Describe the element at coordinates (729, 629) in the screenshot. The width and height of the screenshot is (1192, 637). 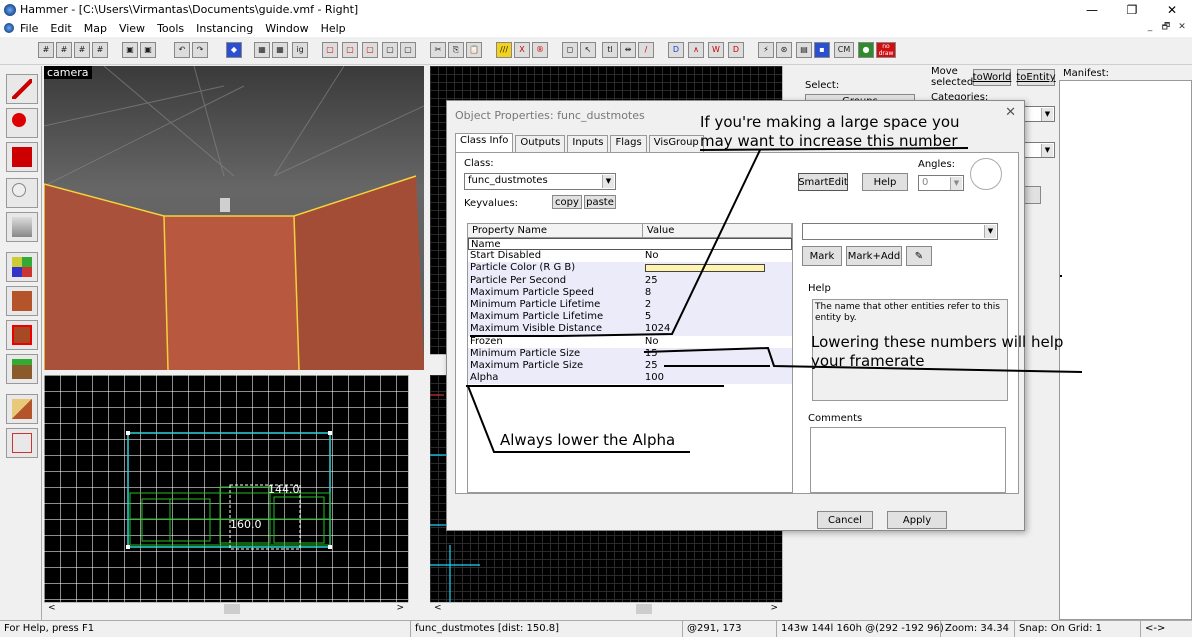
I see `status-coords: @291, 173` at that location.